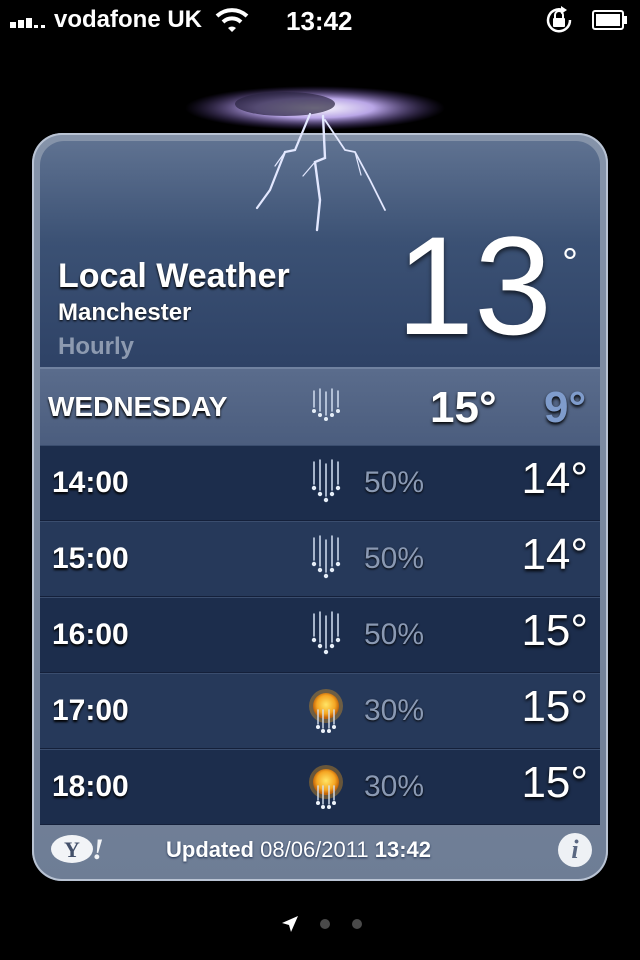 The height and width of the screenshot is (960, 640). Describe the element at coordinates (314, 849) in the screenshot. I see `updated-date: 08/06/2011` at that location.